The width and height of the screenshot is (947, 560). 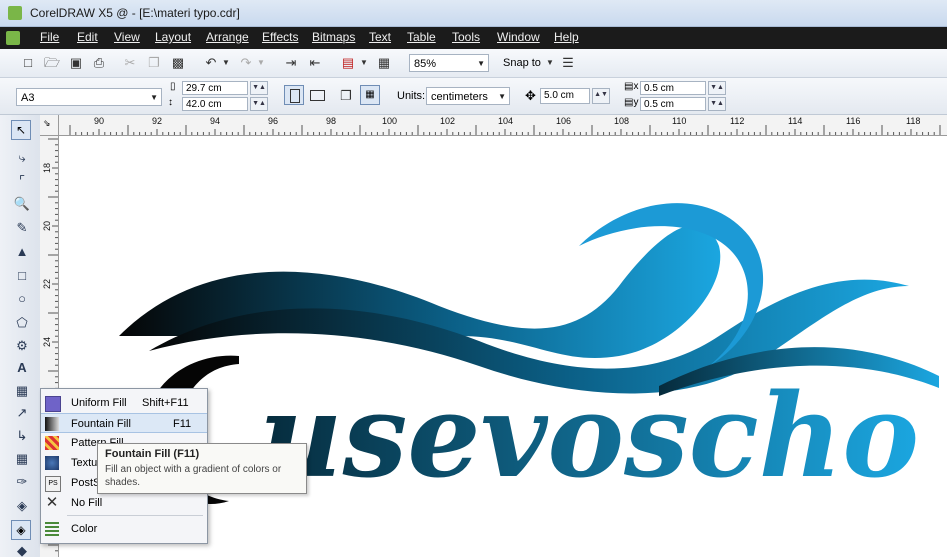 I want to click on no-fill-icon: ✕, so click(x=52, y=502).